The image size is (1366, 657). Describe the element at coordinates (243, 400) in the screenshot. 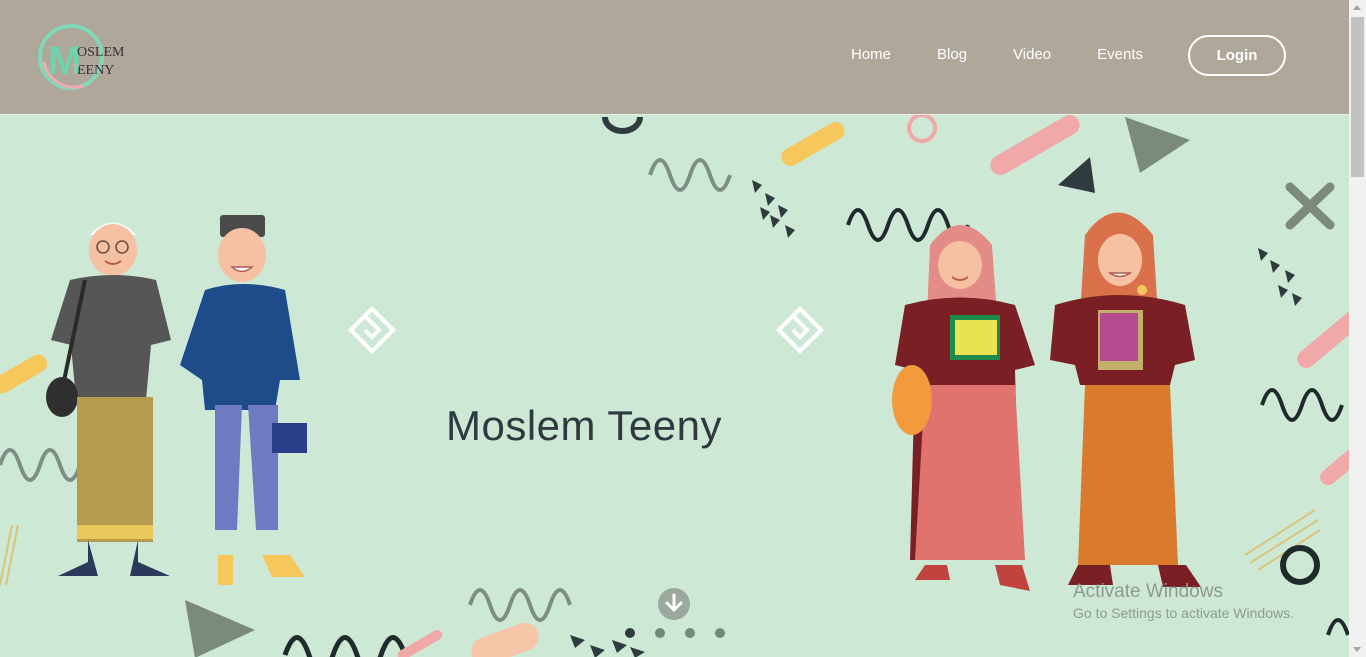

I see `character-boy-peci-black` at that location.